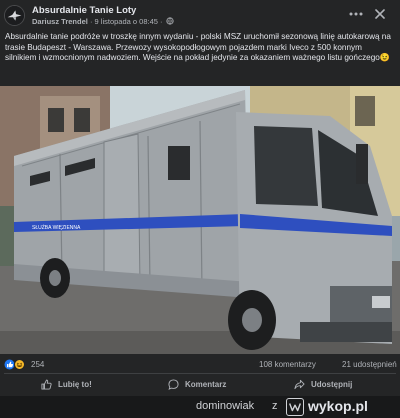 The height and width of the screenshot is (418, 400). I want to click on actions-divider, so click(200, 373).